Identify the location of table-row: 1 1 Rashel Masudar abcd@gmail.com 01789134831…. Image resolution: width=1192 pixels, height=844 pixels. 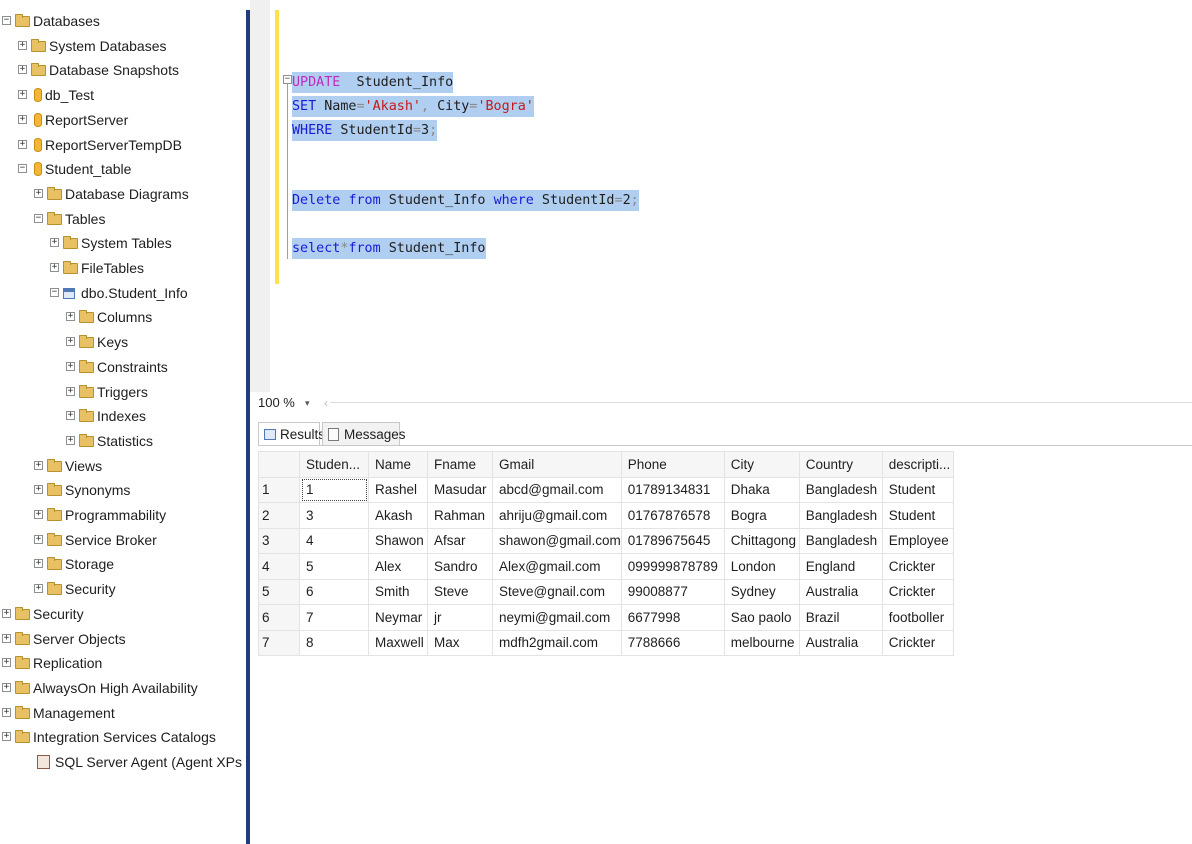
(606, 489).